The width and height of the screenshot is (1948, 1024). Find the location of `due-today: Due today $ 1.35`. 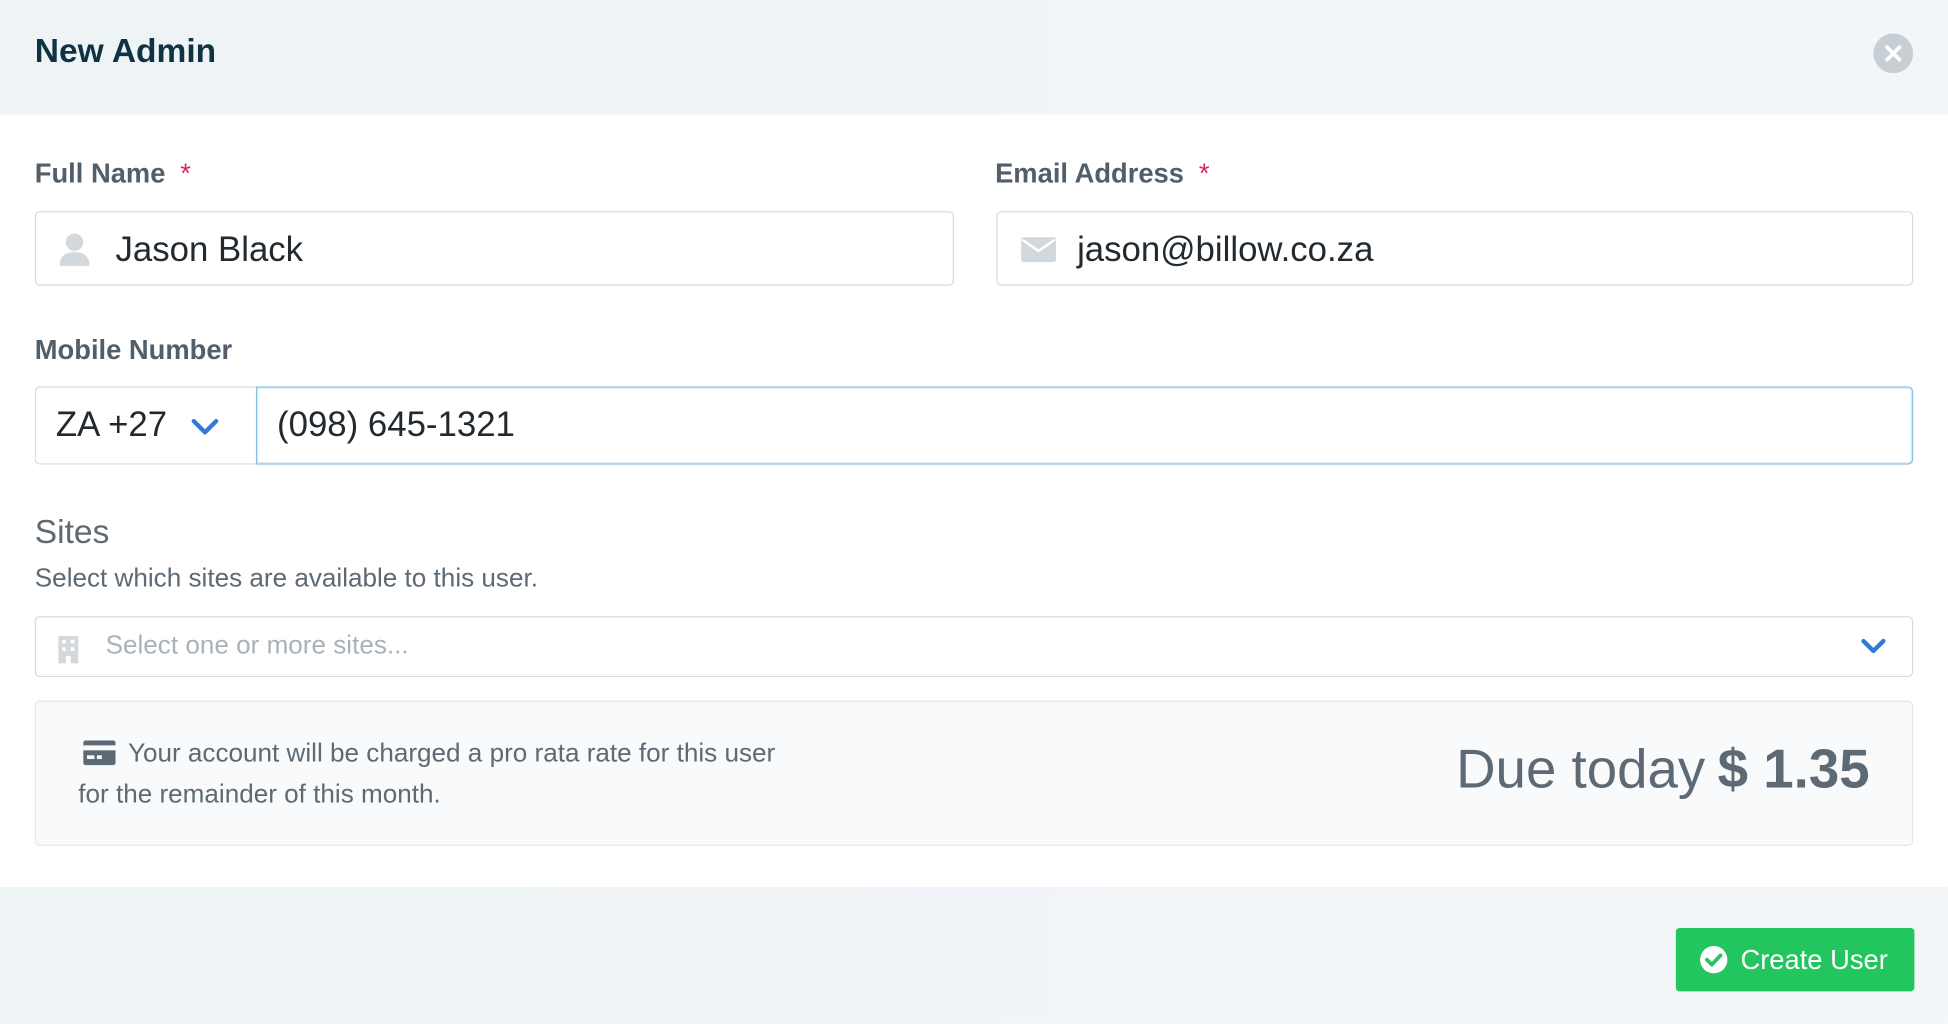

due-today: Due today $ 1.35 is located at coordinates (1663, 770).